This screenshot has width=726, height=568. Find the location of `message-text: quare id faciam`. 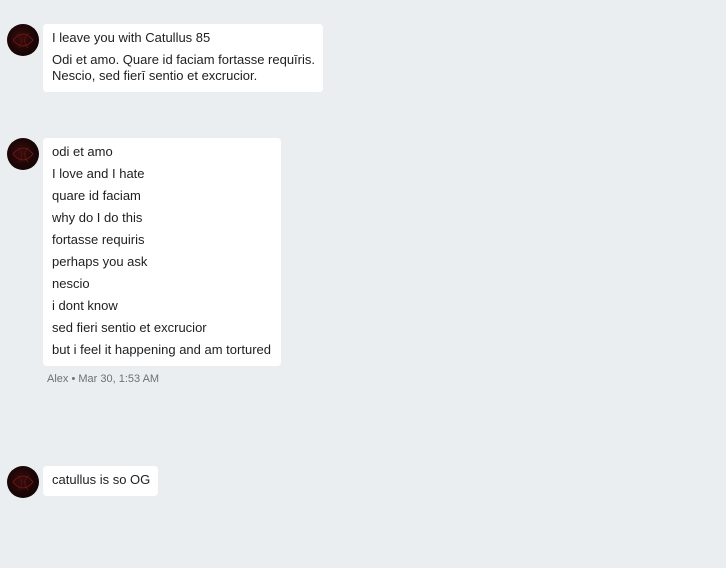

message-text: quare id faciam is located at coordinates (96, 195).